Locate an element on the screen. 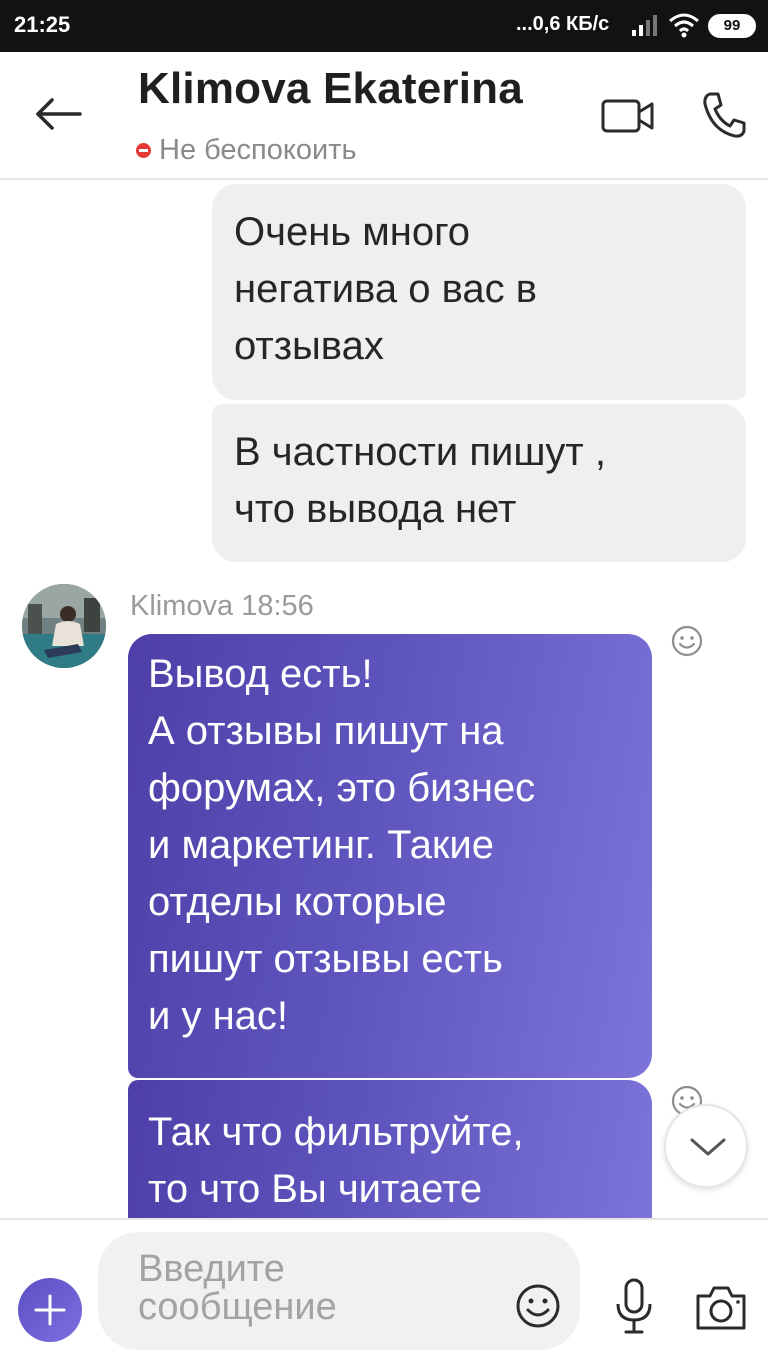 The image size is (768, 1365). sender-name-time: Klimova 18:56 is located at coordinates (222, 606).